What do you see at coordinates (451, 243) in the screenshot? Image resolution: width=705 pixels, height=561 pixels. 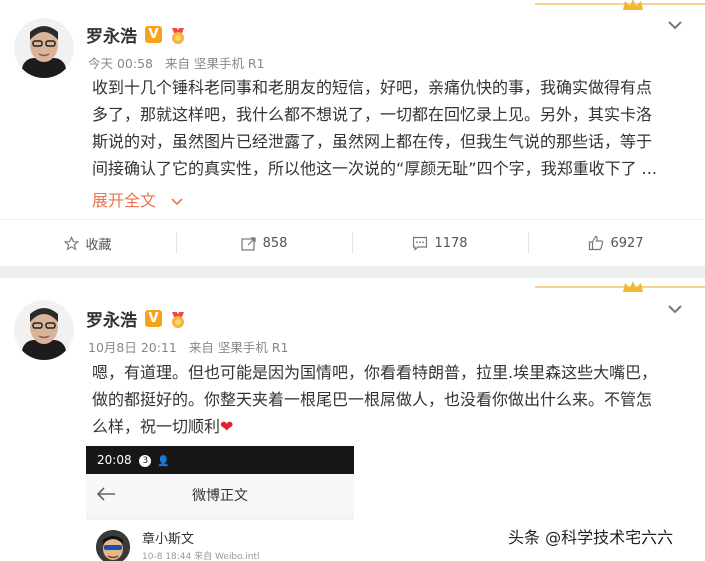 I see `comment-count: 1178` at bounding box center [451, 243].